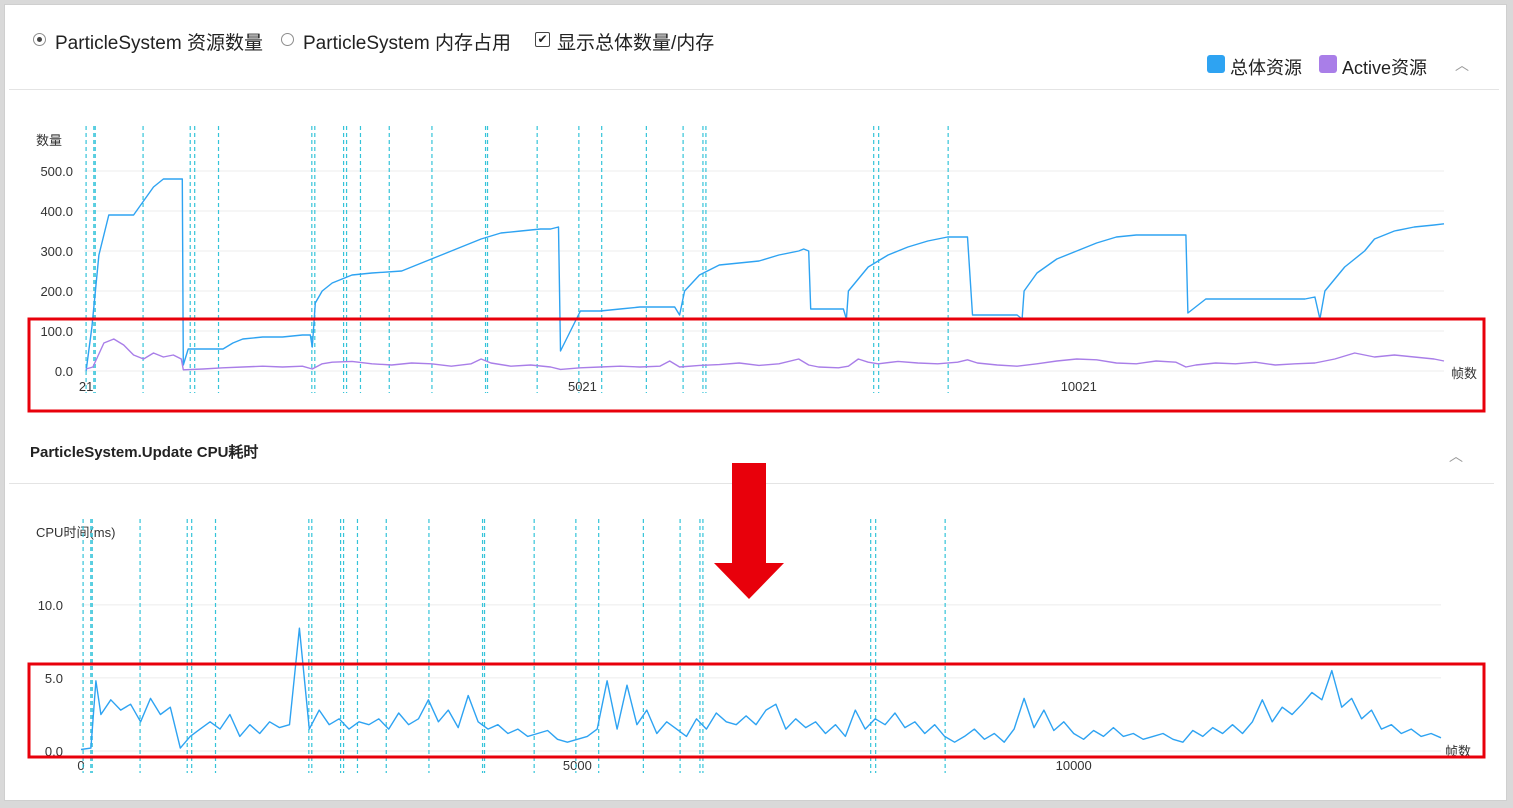 The height and width of the screenshot is (808, 1513). I want to click on x-axis-label: 帧数, so click(1464, 373).